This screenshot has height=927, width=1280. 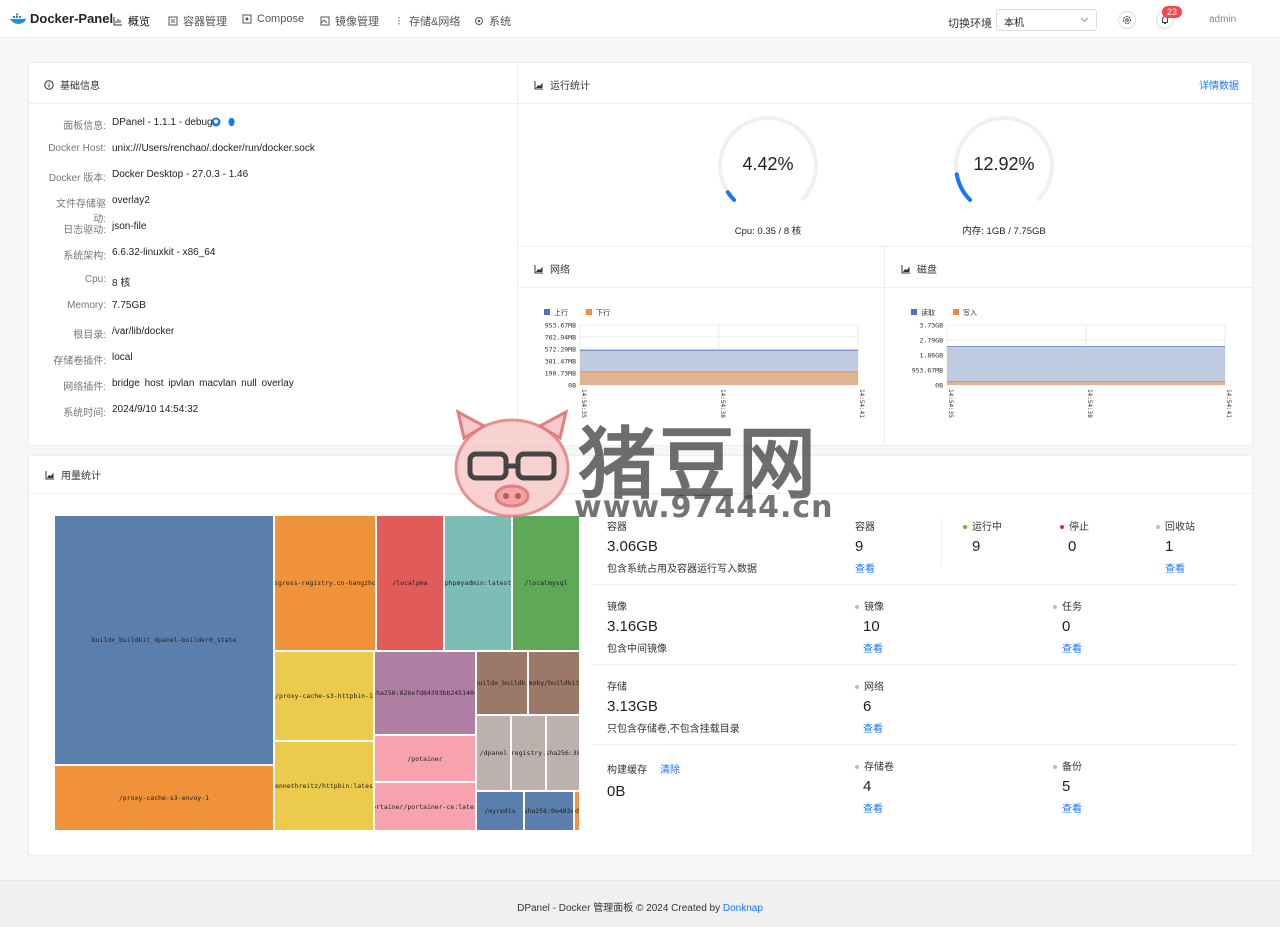 What do you see at coordinates (478, 583) in the screenshot?
I see `treemap-cell: phpmyadmin:latest` at bounding box center [478, 583].